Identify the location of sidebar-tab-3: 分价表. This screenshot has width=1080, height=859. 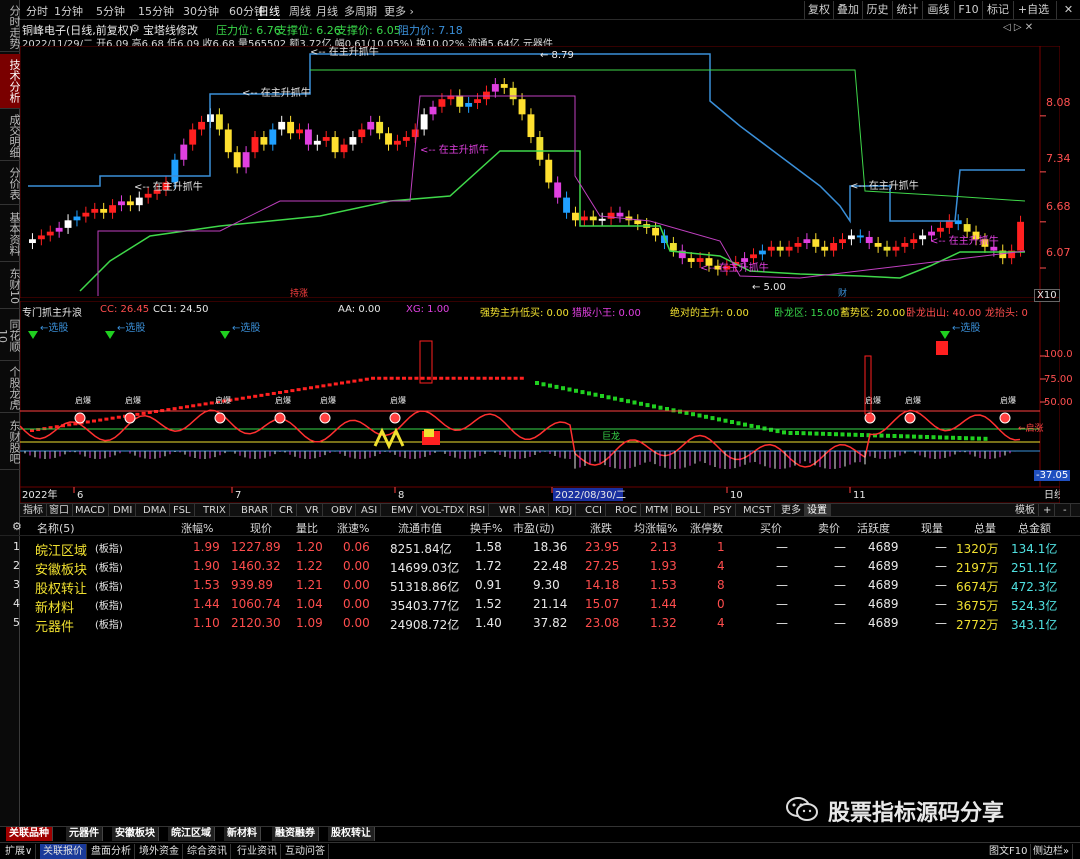
(10, 184).